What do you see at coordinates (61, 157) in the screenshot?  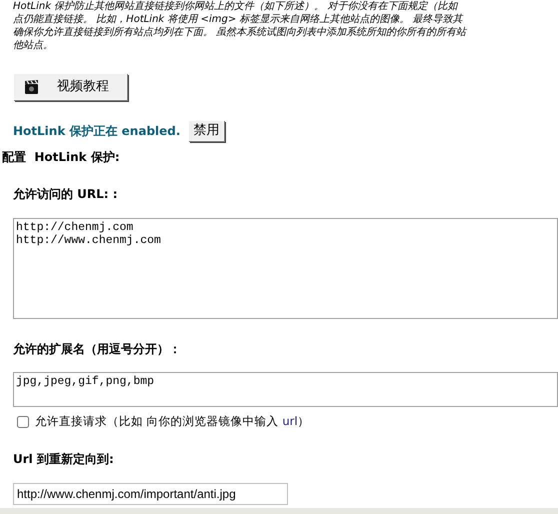 I see `section-title: 配置 HotLink 保护:` at bounding box center [61, 157].